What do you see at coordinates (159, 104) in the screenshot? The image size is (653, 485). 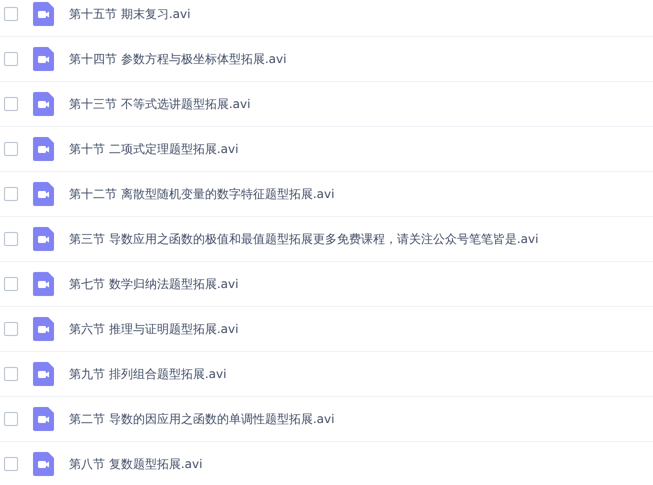 I see `file-name: 第十三节 不等式选讲题型拓展.avi` at bounding box center [159, 104].